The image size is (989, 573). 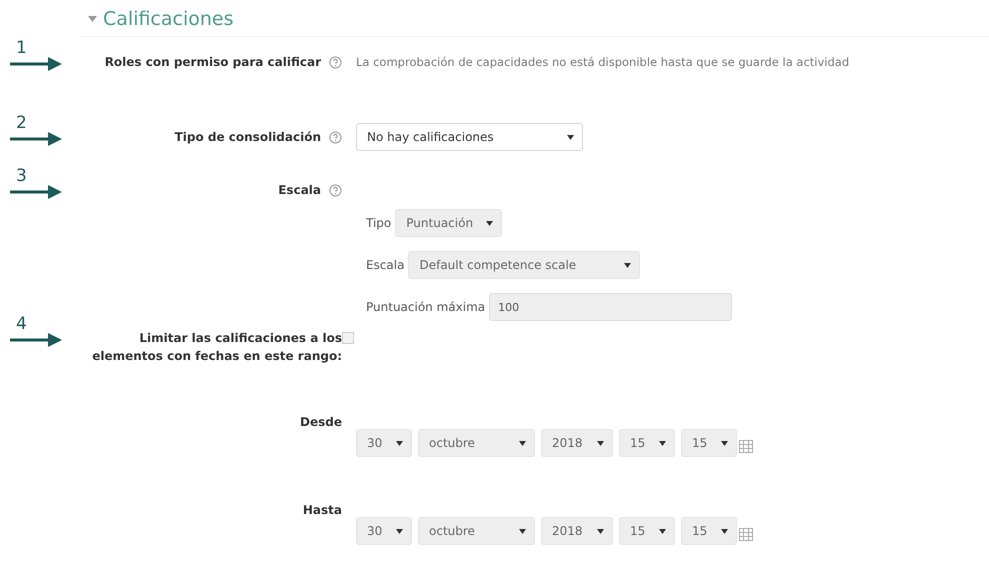 What do you see at coordinates (21, 123) in the screenshot?
I see `step-number: 2` at bounding box center [21, 123].